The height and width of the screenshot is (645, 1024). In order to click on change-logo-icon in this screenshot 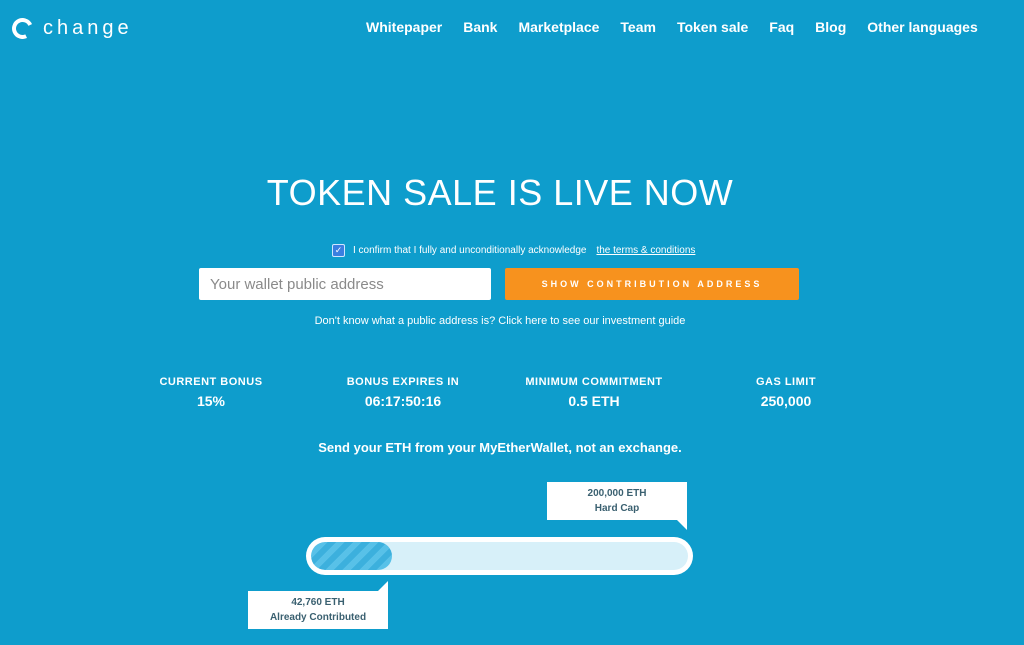, I will do `click(22, 28)`.